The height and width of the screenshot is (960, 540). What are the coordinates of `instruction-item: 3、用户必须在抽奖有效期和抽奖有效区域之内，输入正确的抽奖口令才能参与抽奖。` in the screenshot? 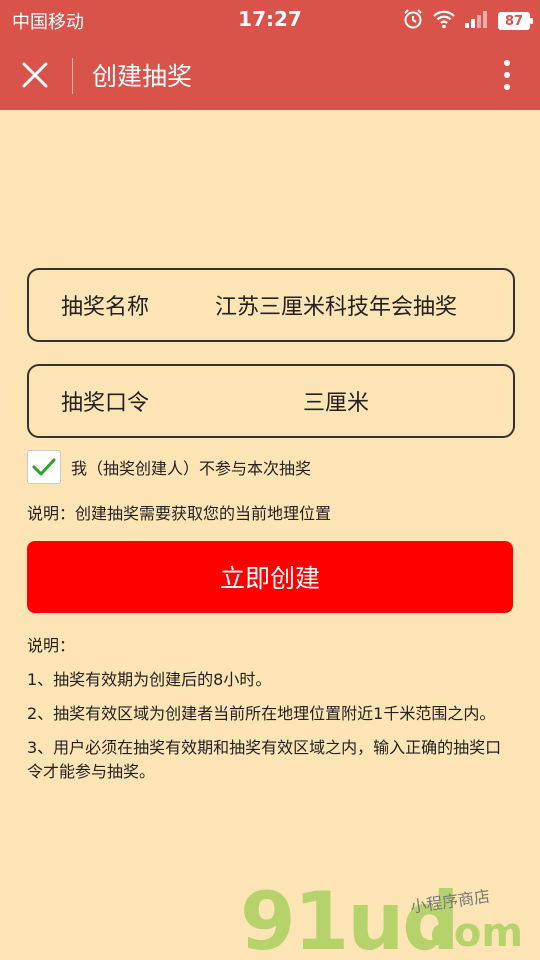 It's located at (264, 759).